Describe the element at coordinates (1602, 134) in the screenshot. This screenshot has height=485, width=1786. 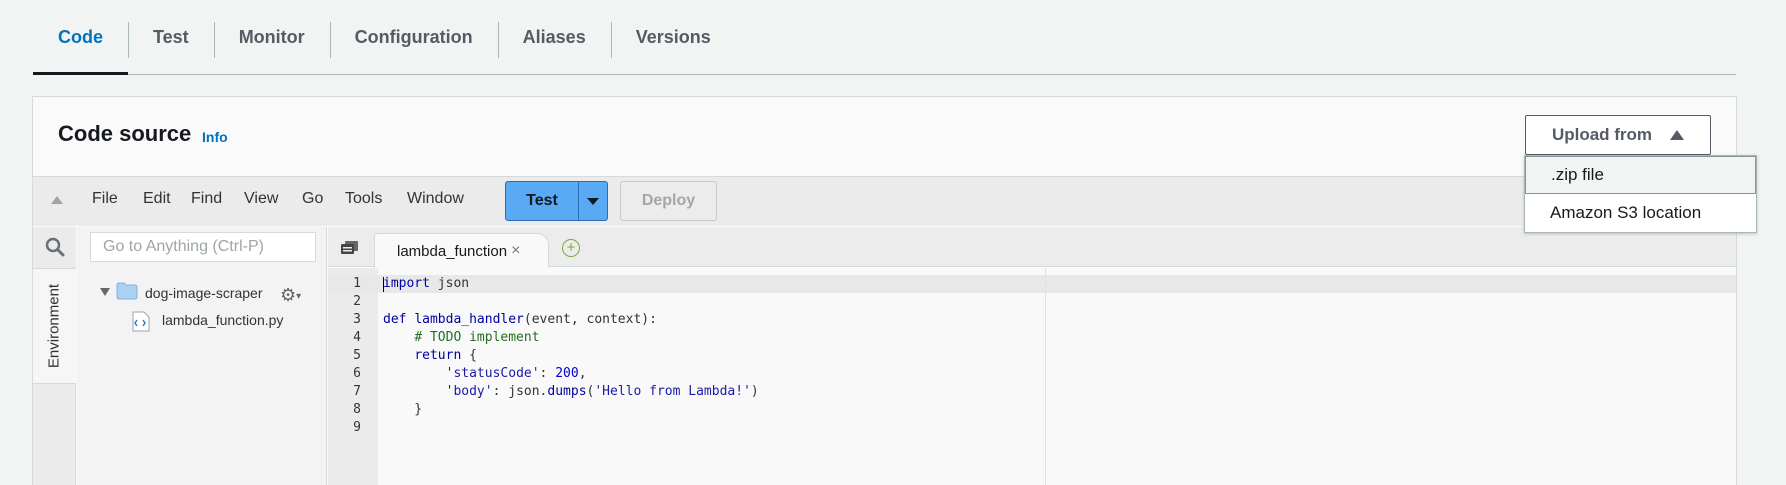
I see `upload-from-label: Upload from` at that location.